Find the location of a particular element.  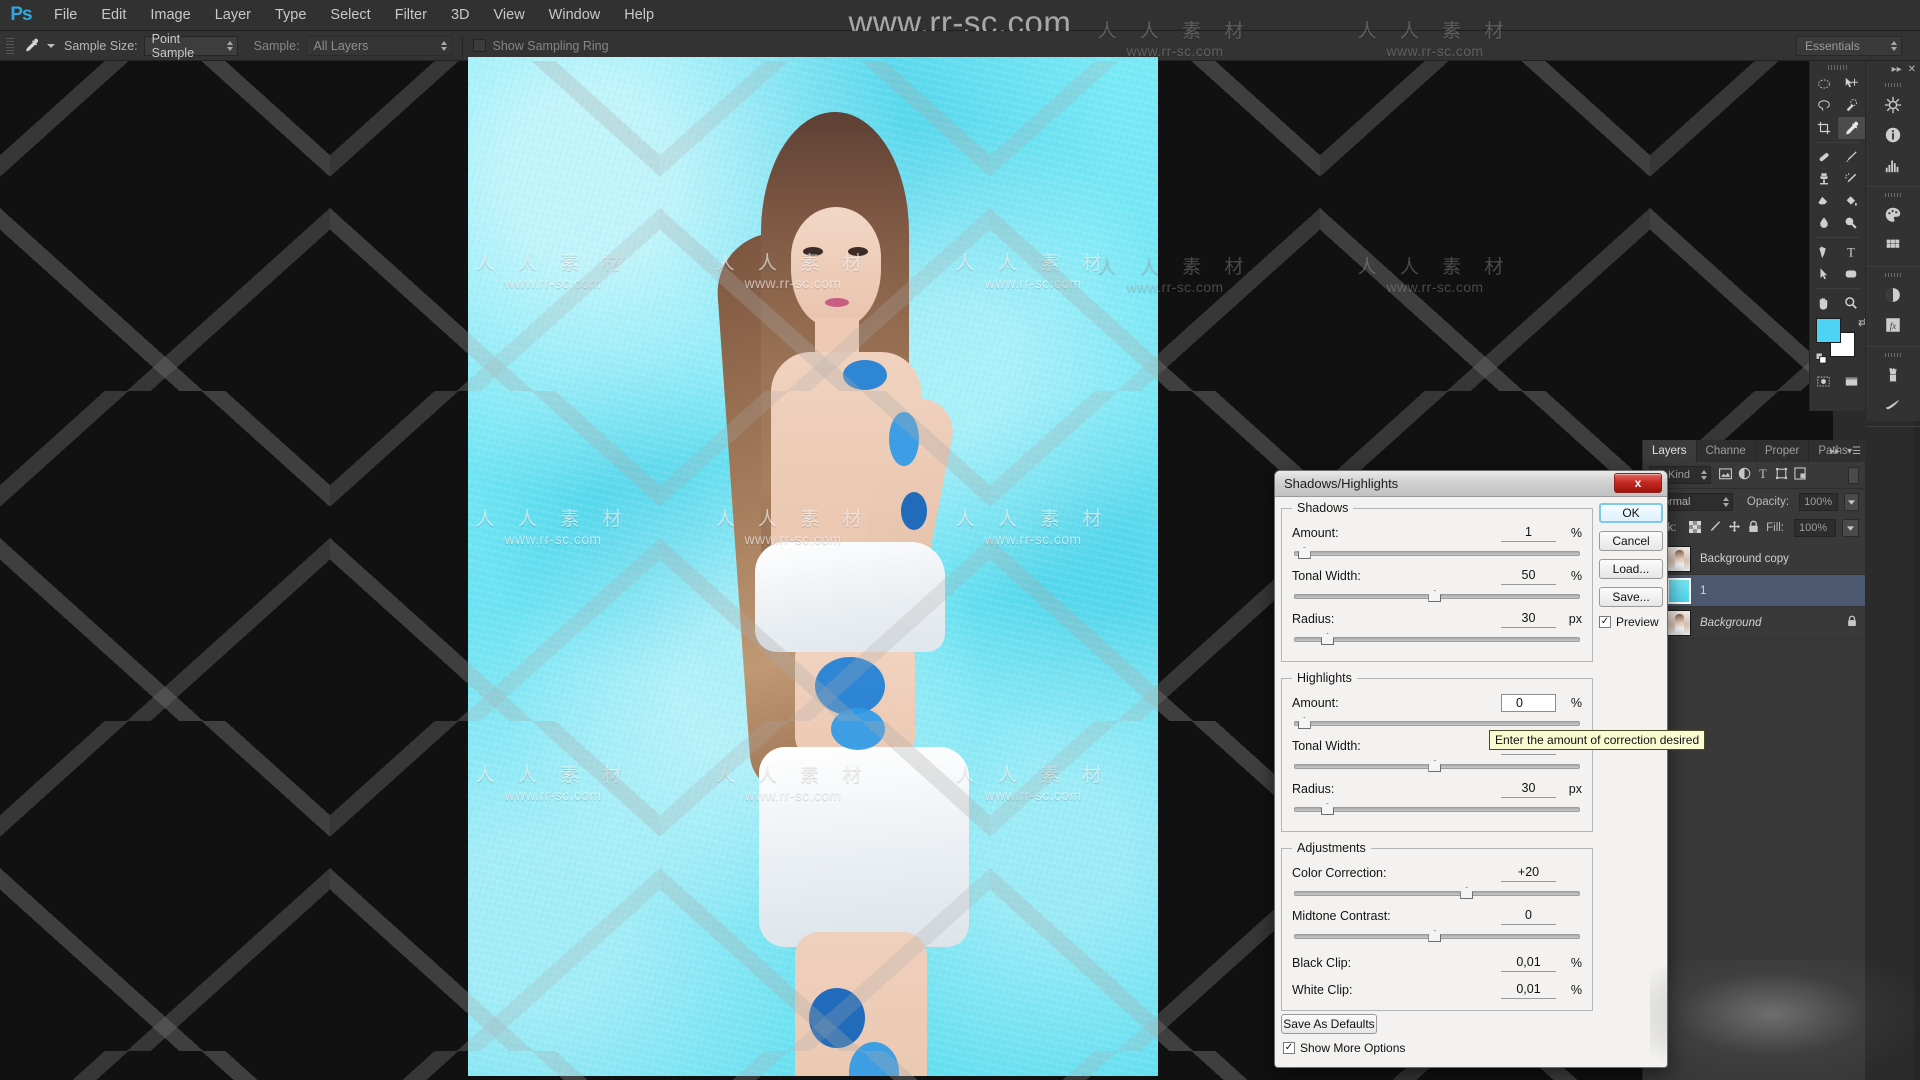

midtone-contrast-slider is located at coordinates (1437, 936).